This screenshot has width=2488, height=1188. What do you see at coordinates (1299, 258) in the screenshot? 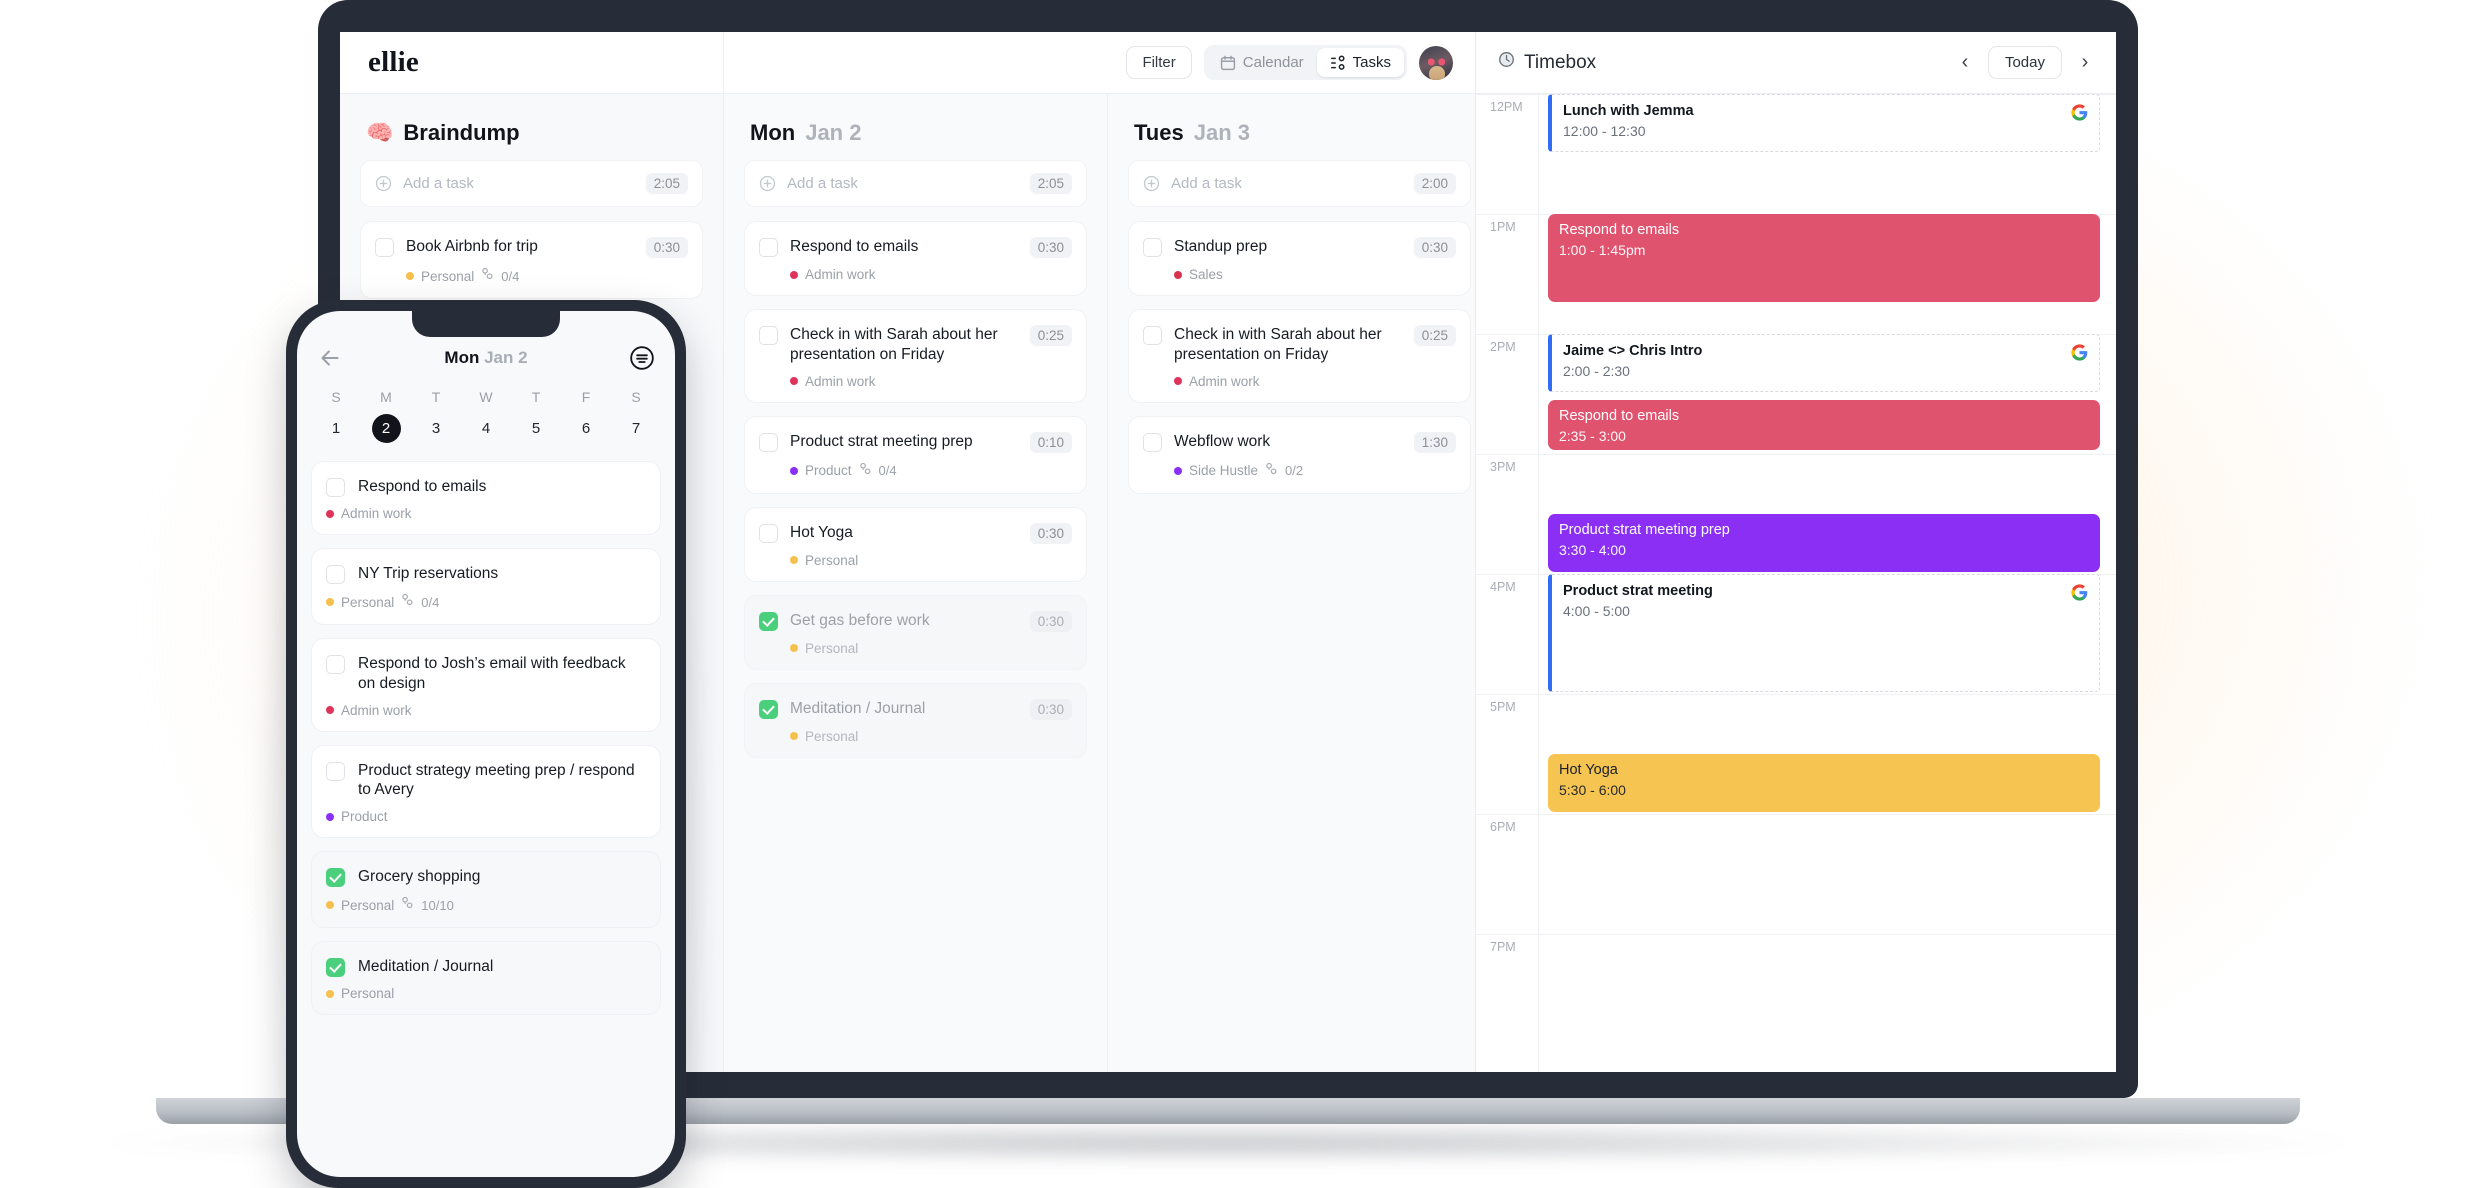
I see `task-card: Standup prep 0:30 Sales` at bounding box center [1299, 258].